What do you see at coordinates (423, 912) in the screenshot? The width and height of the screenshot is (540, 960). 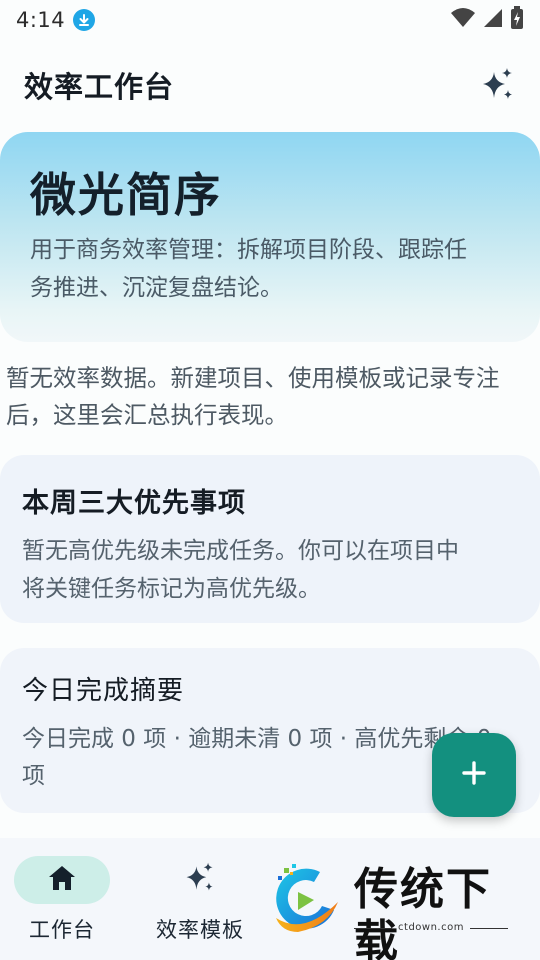 I see `watermark-brand: 传统下载` at bounding box center [423, 912].